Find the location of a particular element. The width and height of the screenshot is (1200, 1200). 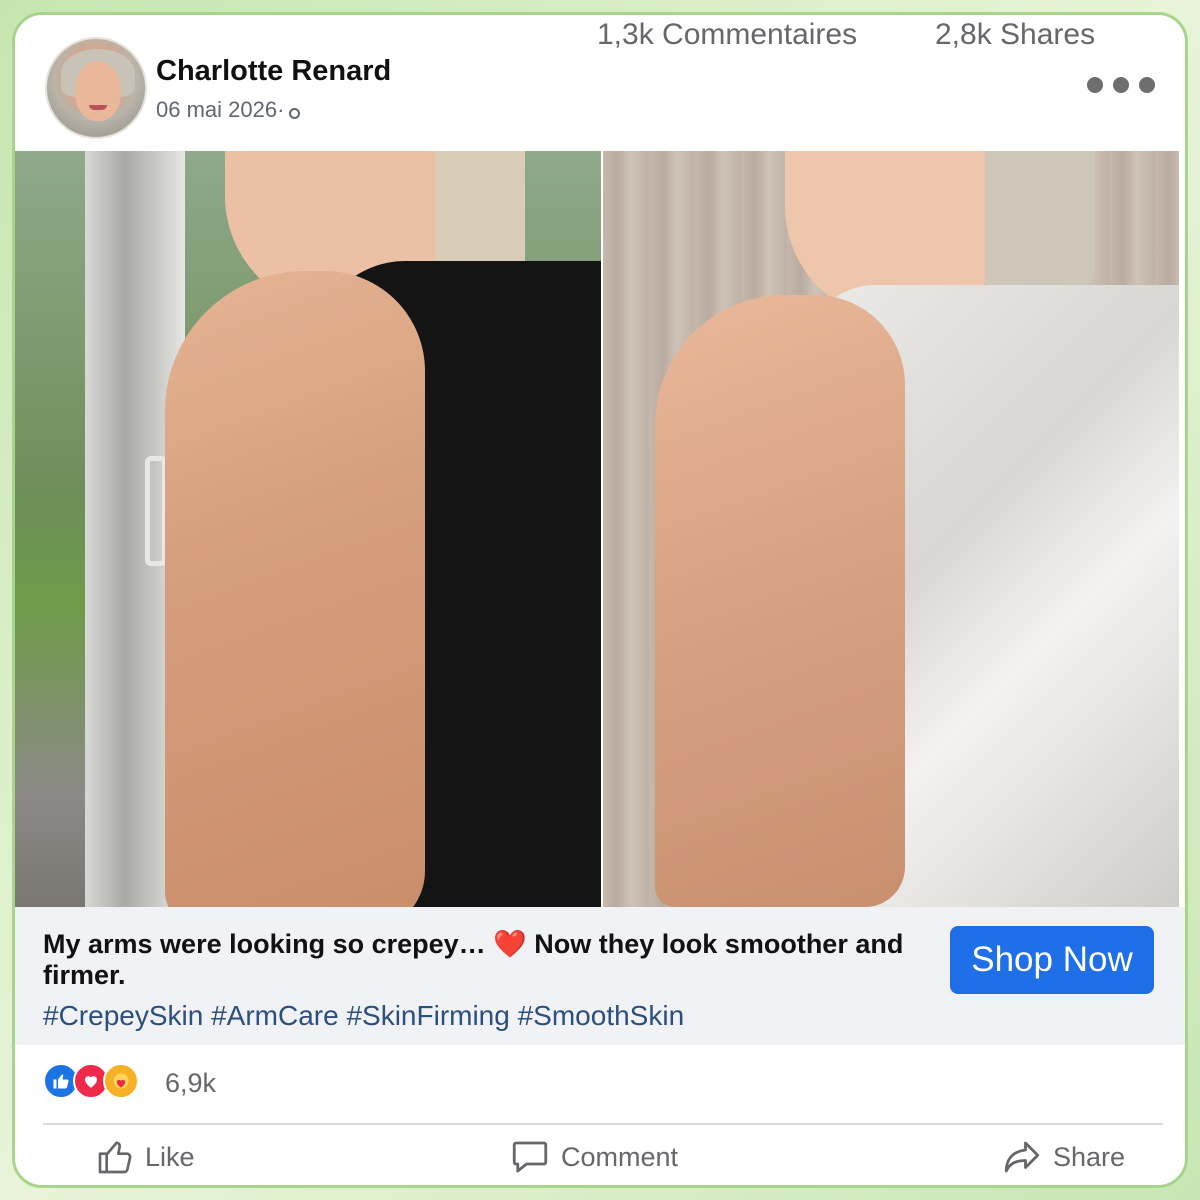

heart-icon: ❤️ is located at coordinates (510, 944).